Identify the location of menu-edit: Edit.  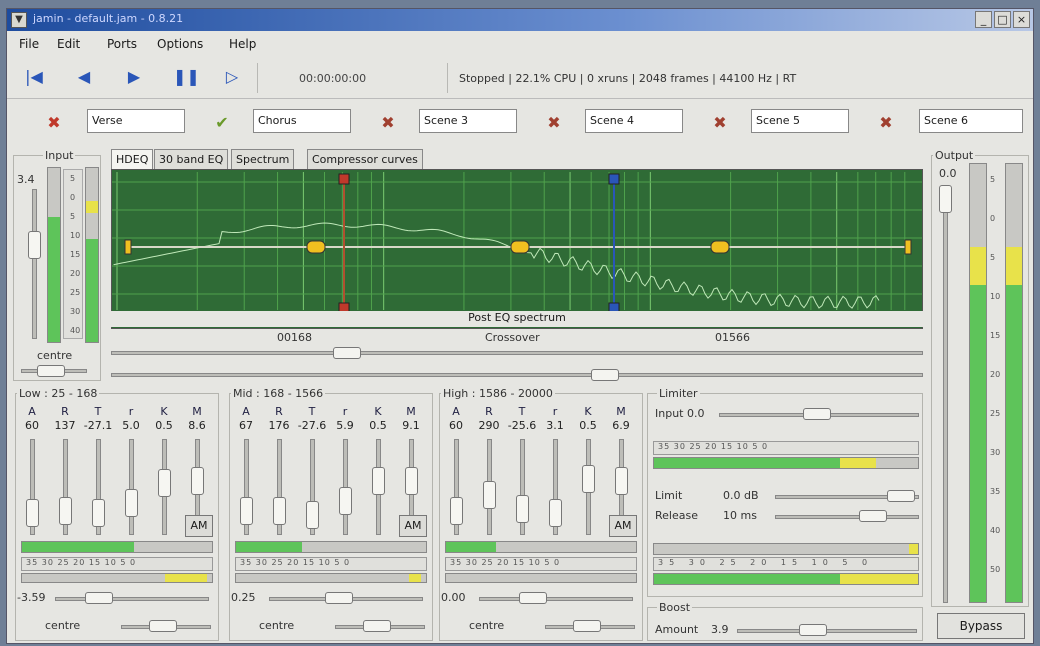
(68, 44).